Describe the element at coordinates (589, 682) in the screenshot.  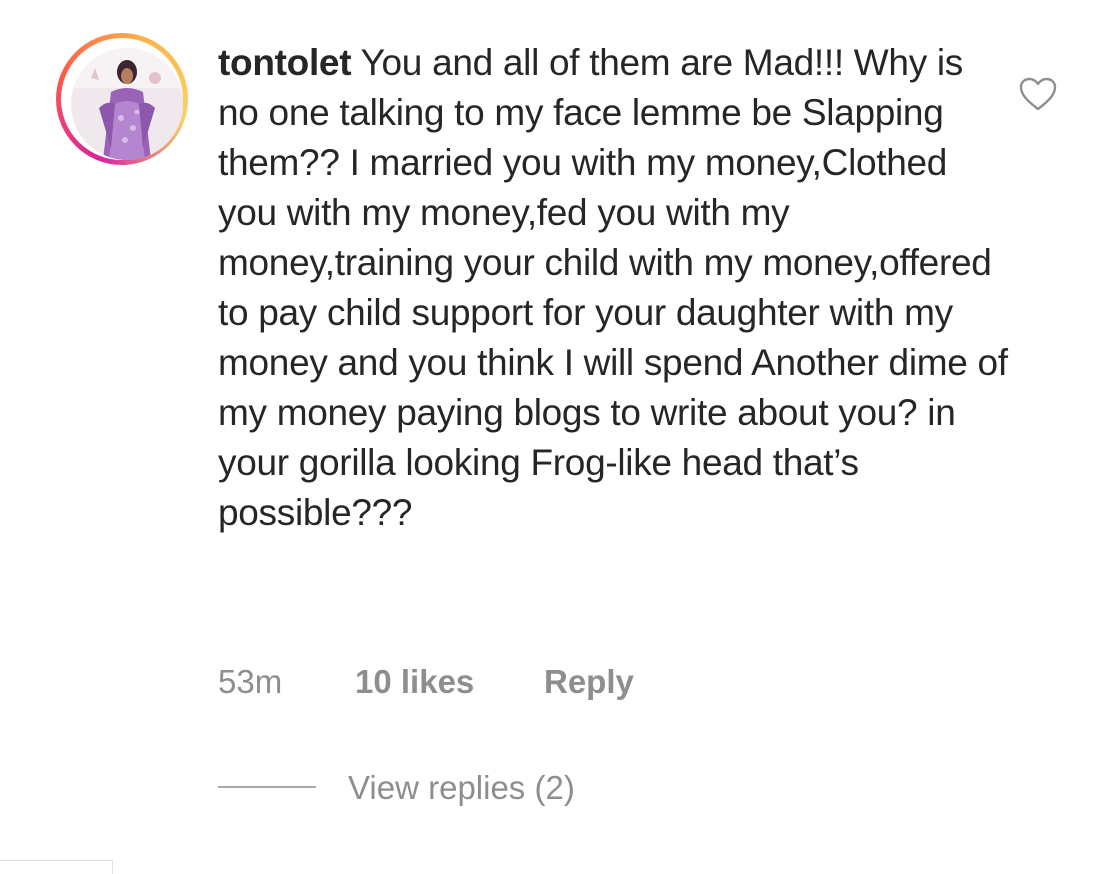
I see `reply-button: Reply` at that location.